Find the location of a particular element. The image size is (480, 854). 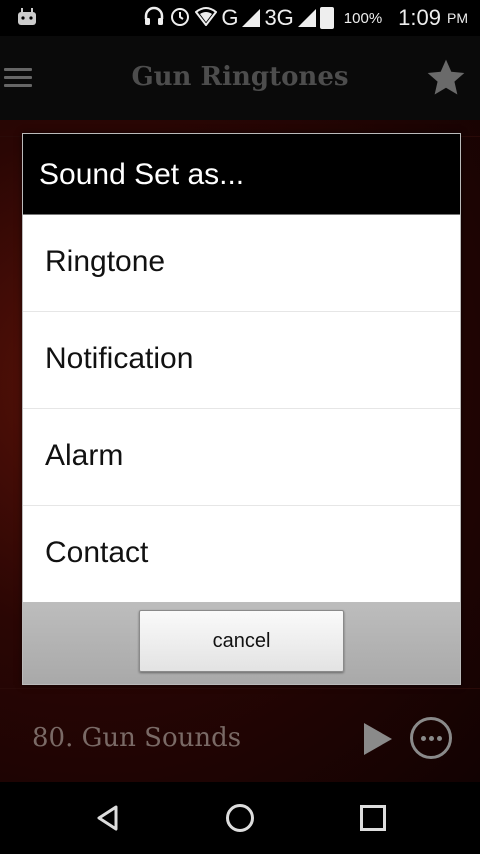

network-type-2: 3G is located at coordinates (279, 17).